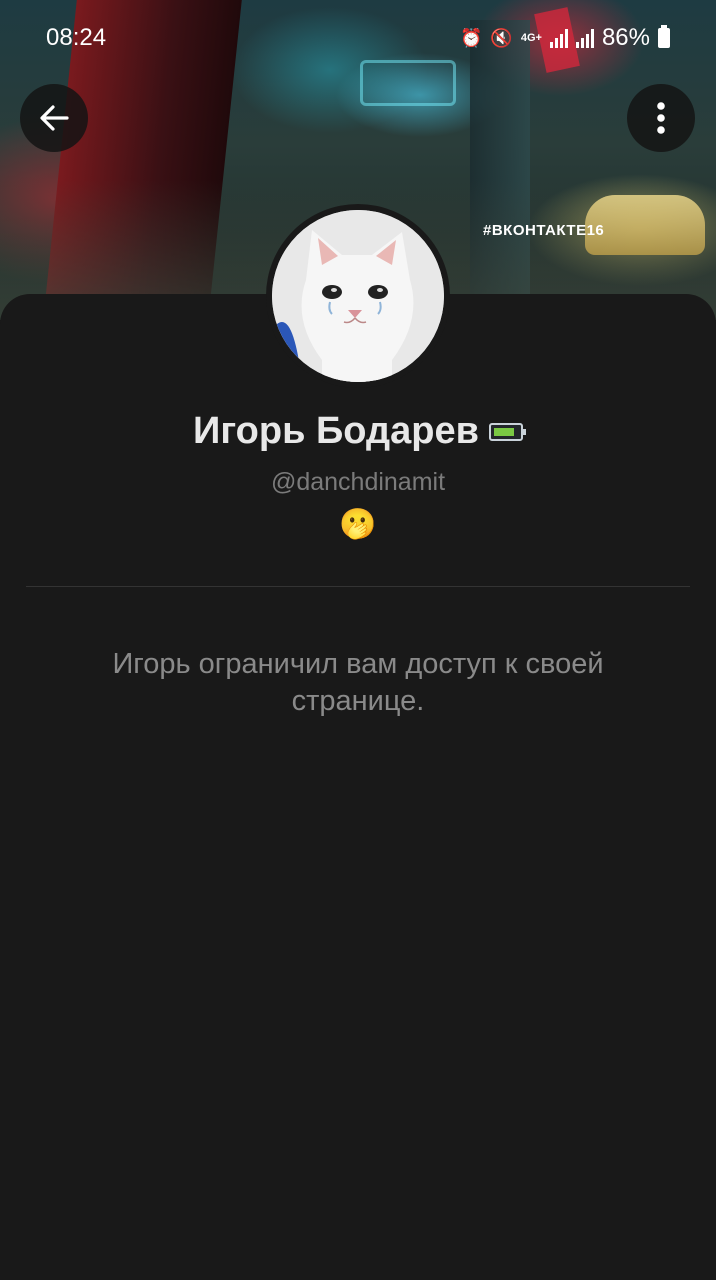 The image size is (716, 1280). Describe the element at coordinates (531, 37) in the screenshot. I see `network-type-label: 4G+` at that location.